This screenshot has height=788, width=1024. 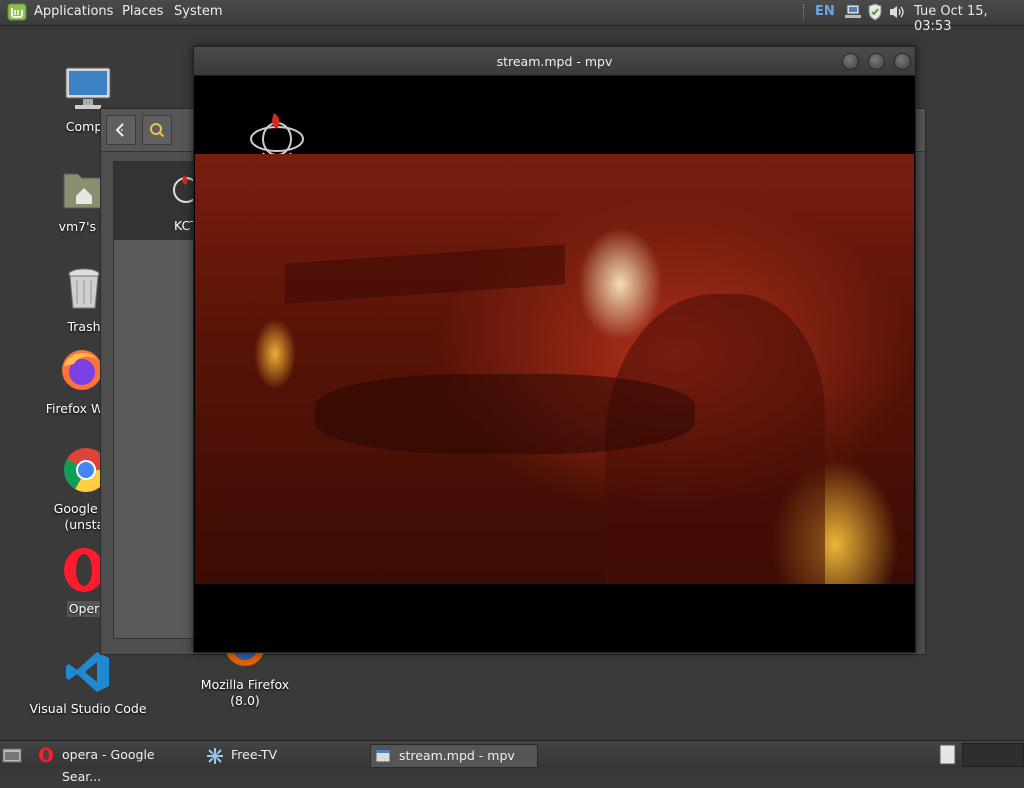 What do you see at coordinates (850, 61) in the screenshot?
I see `minimize-button` at bounding box center [850, 61].